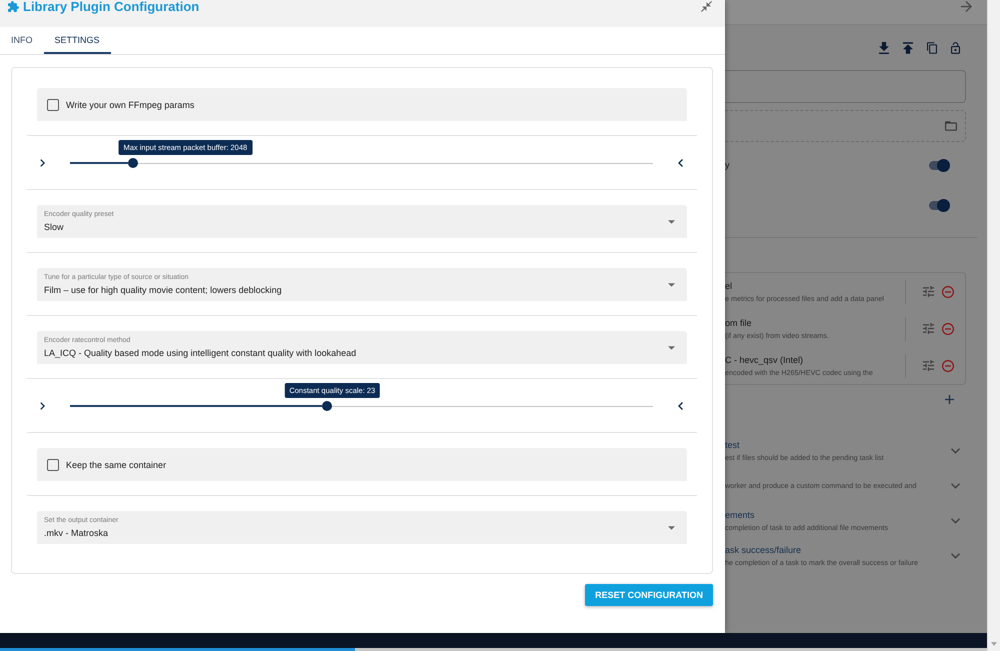  Describe the element at coordinates (738, 323) in the screenshot. I see `plugin-title: om file` at that location.